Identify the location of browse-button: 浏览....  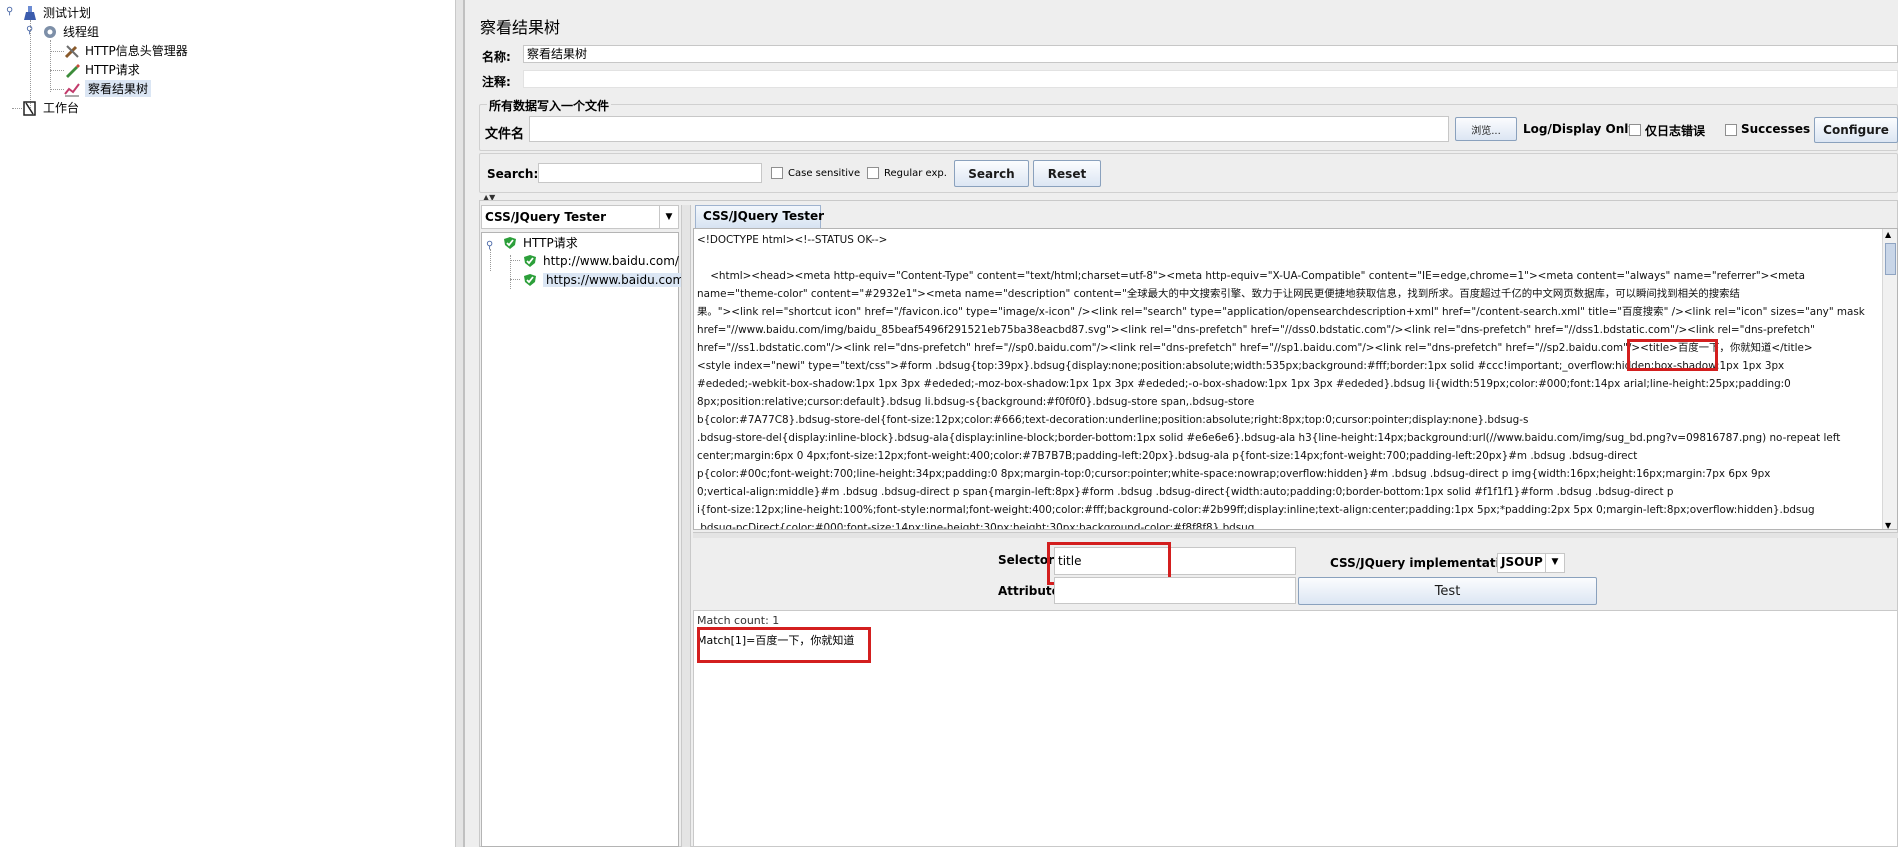
(1486, 129).